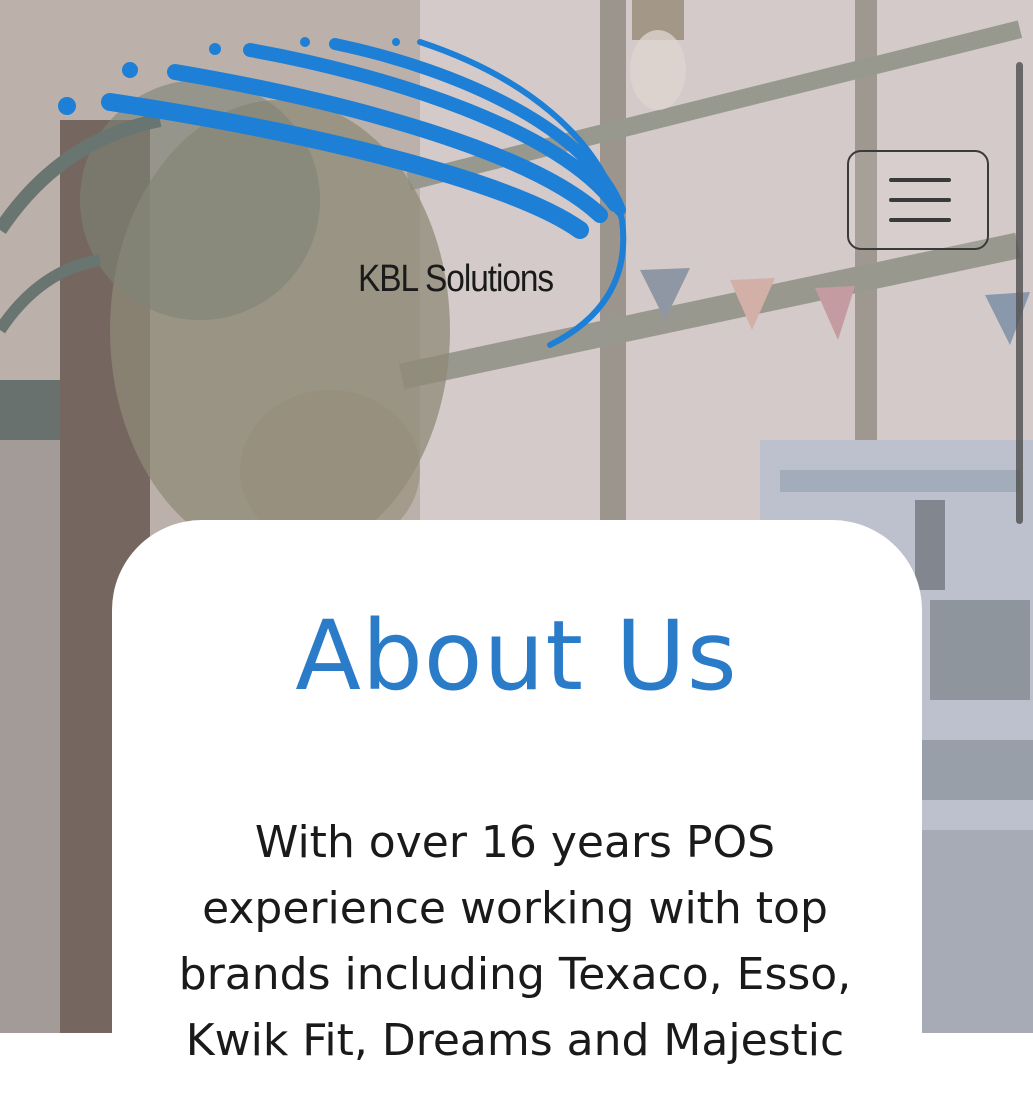 The height and width of the screenshot is (1120, 1033). I want to click on scrollbar, so click(1019, 293).